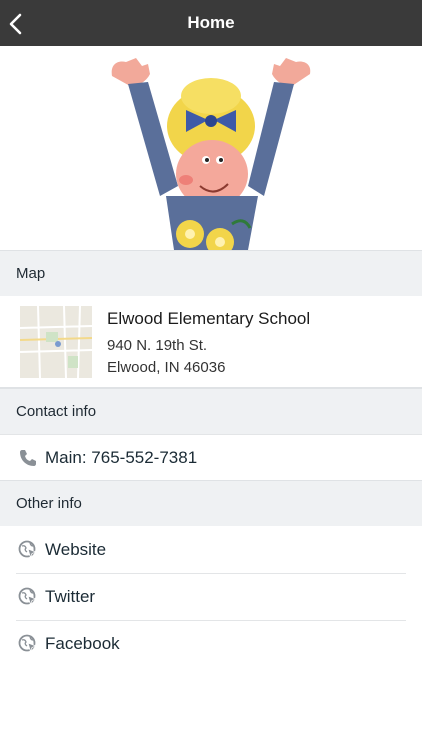 This screenshot has height=750, width=422. What do you see at coordinates (121, 457) in the screenshot?
I see `phone-label: Main: 765-552-7381` at bounding box center [121, 457].